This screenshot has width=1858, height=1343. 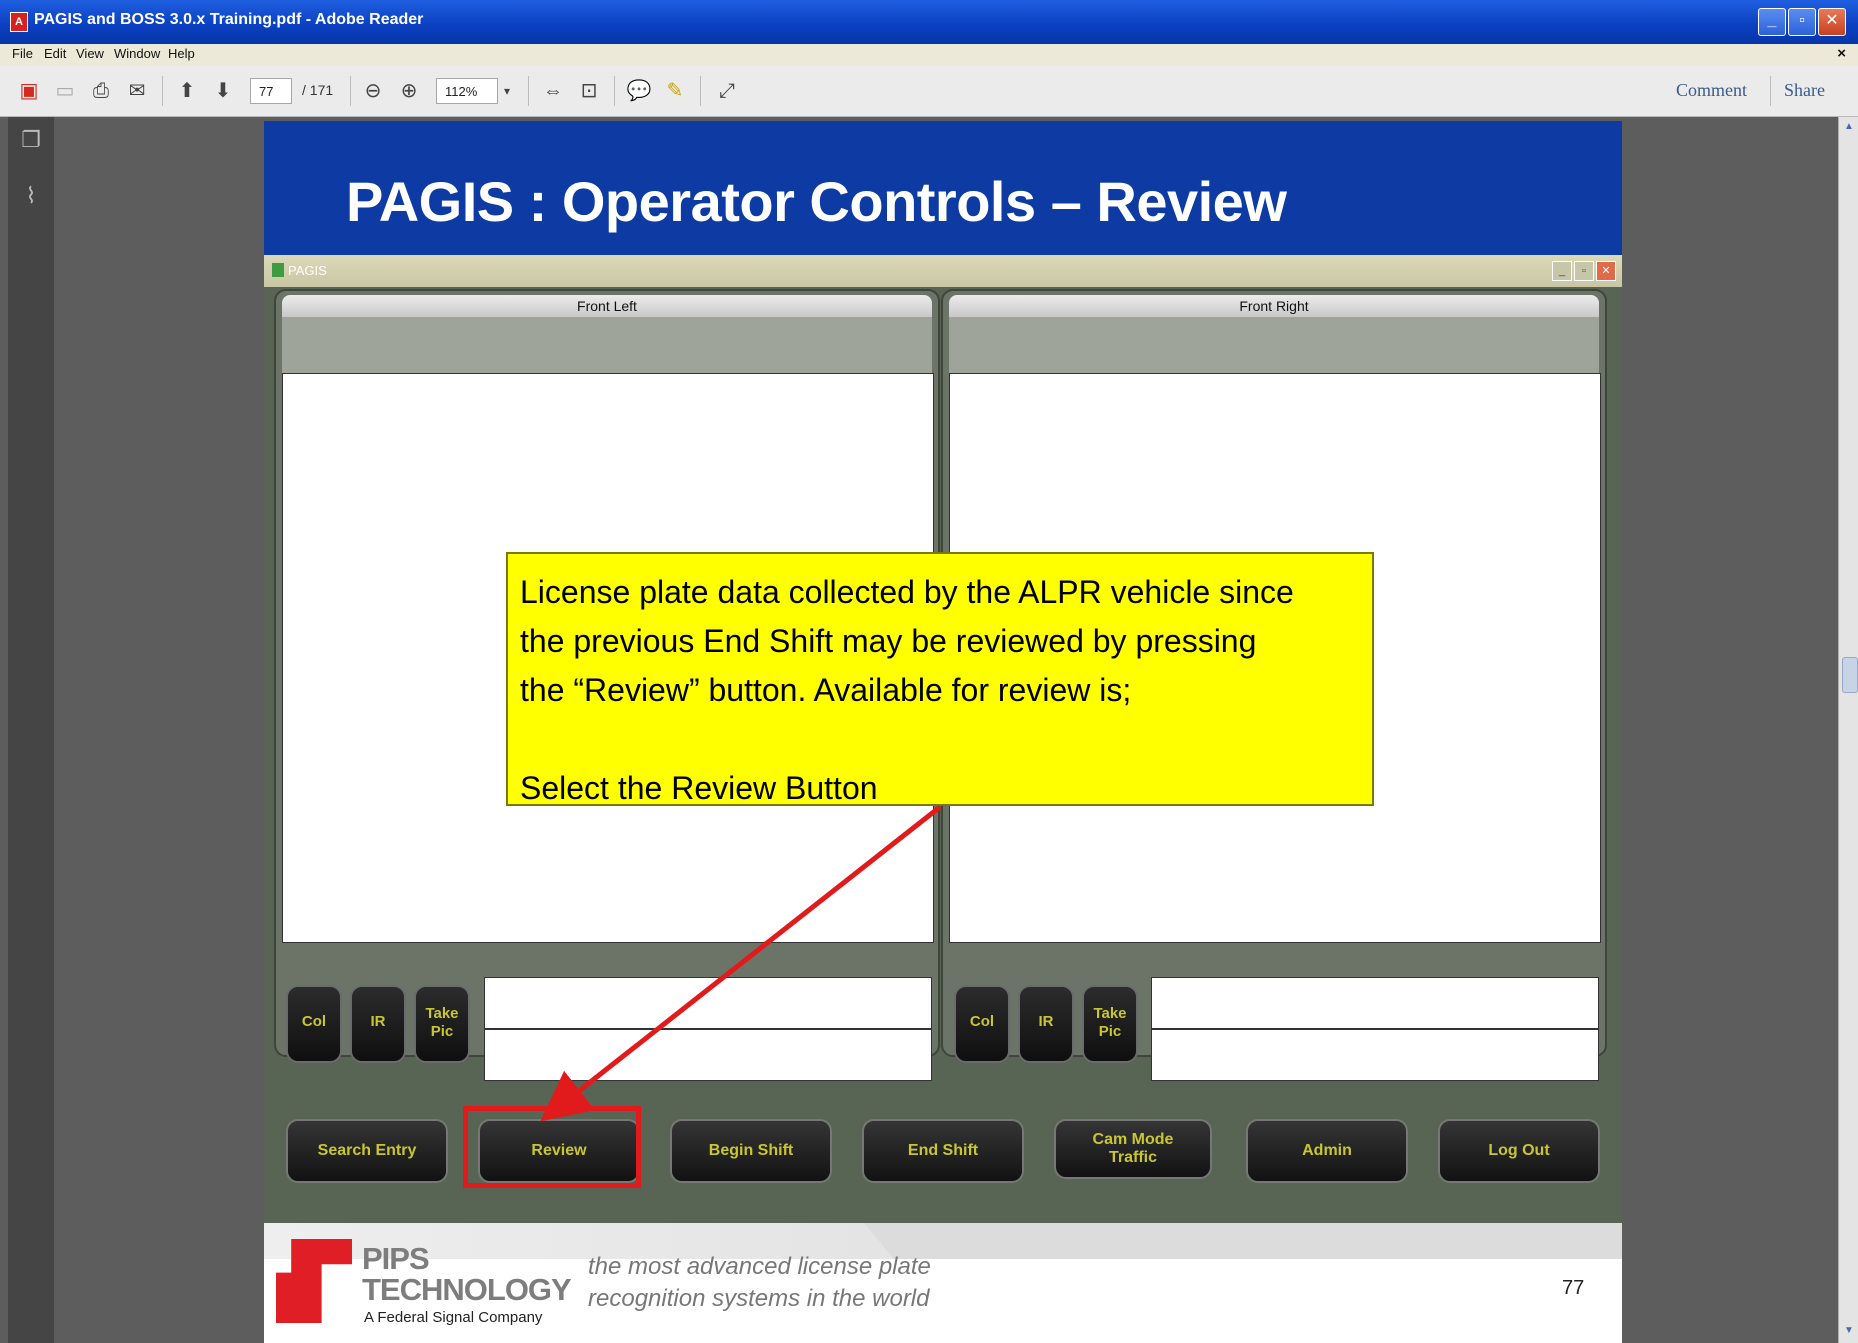 I want to click on pages-icon: ❐, so click(x=31, y=141).